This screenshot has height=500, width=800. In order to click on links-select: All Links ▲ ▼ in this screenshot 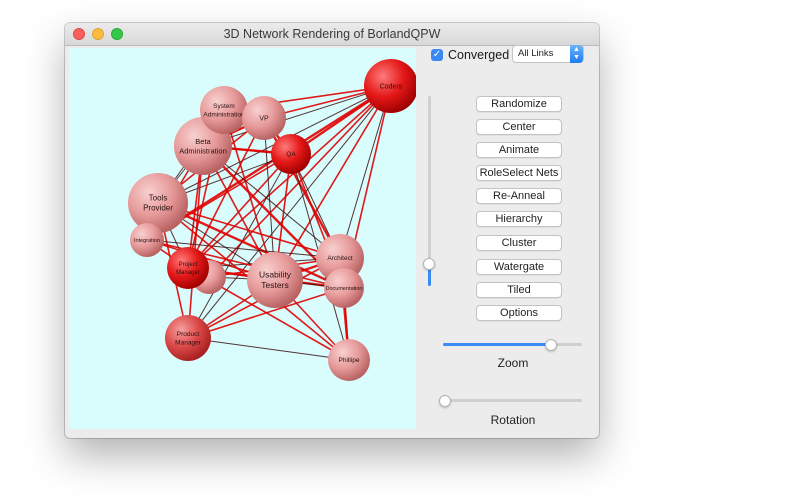, I will do `click(548, 54)`.